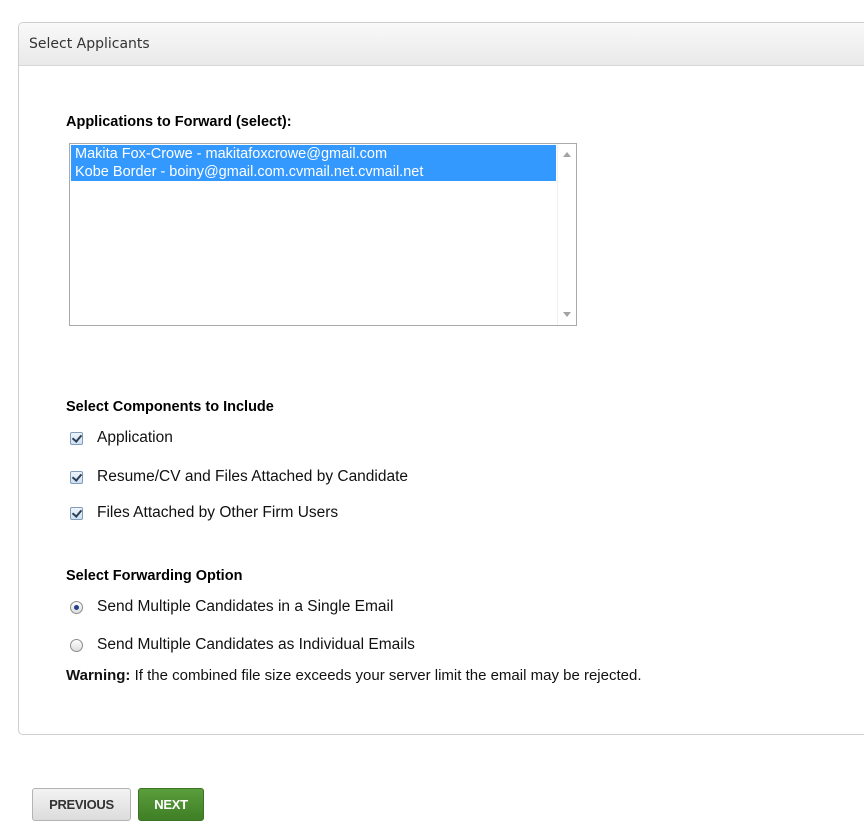 The image size is (864, 821). I want to click on checkbox-resume, so click(76, 477).